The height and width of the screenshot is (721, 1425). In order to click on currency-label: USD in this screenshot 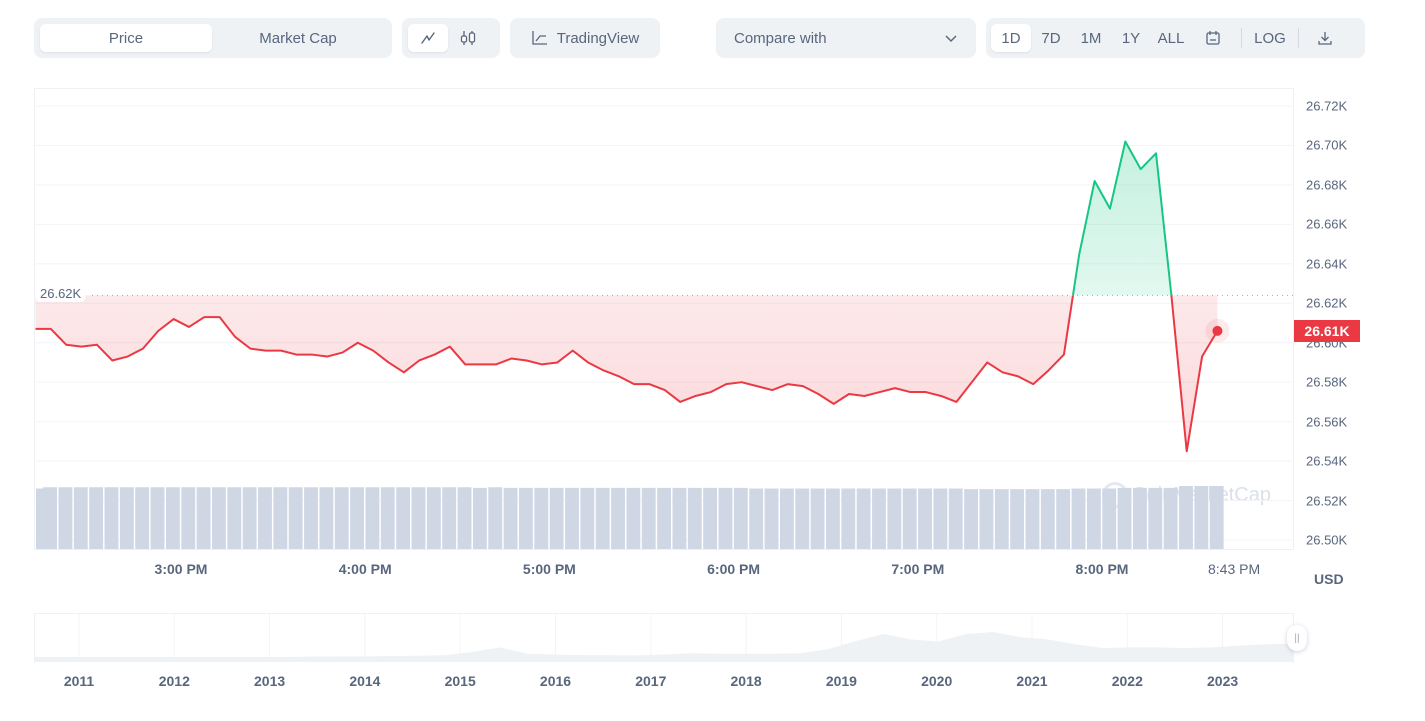, I will do `click(1329, 579)`.